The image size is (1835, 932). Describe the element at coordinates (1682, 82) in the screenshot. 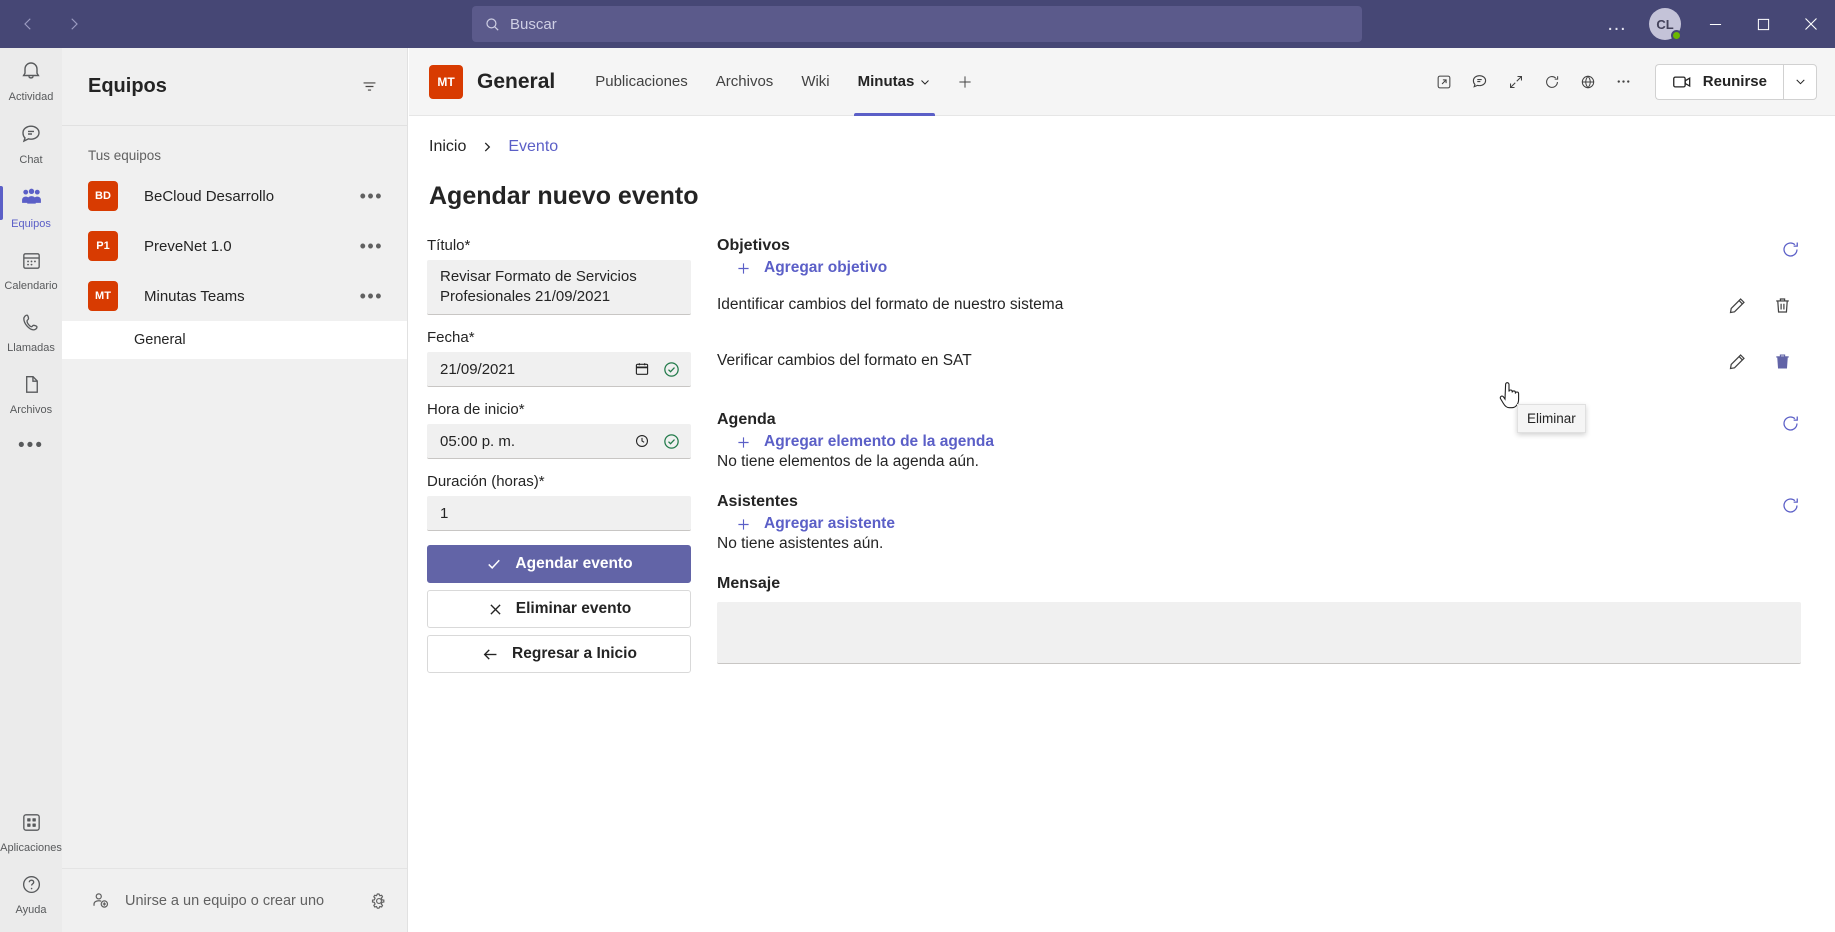

I see `video-camera-icon` at that location.